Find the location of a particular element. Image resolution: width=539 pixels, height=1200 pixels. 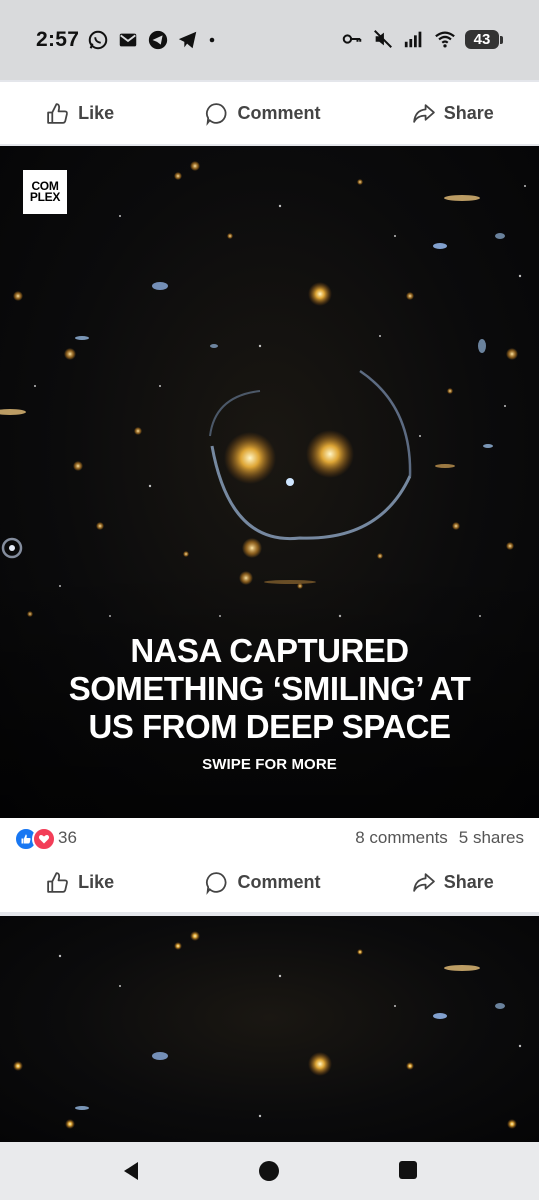

status-time: 2:57 is located at coordinates (58, 39).